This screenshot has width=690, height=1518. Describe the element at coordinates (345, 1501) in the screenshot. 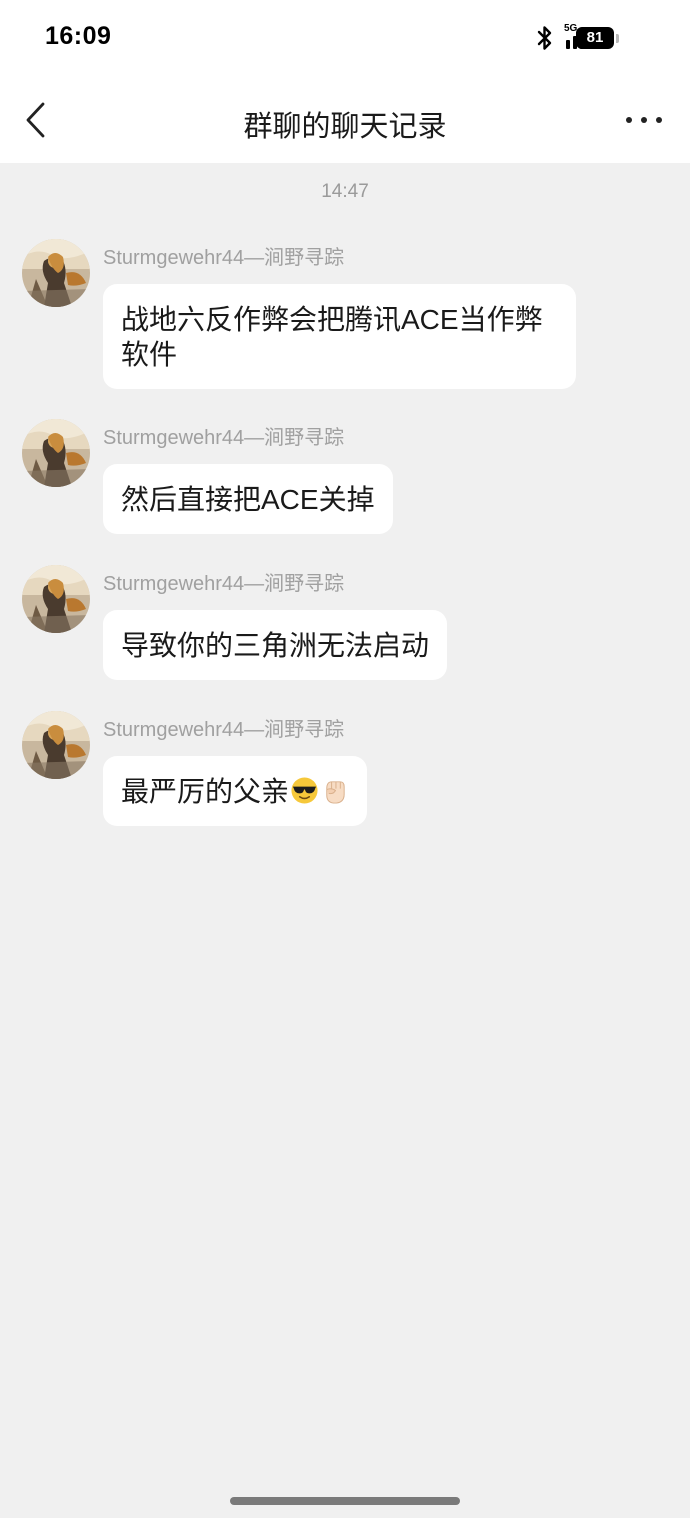

I see `home-indicator` at that location.